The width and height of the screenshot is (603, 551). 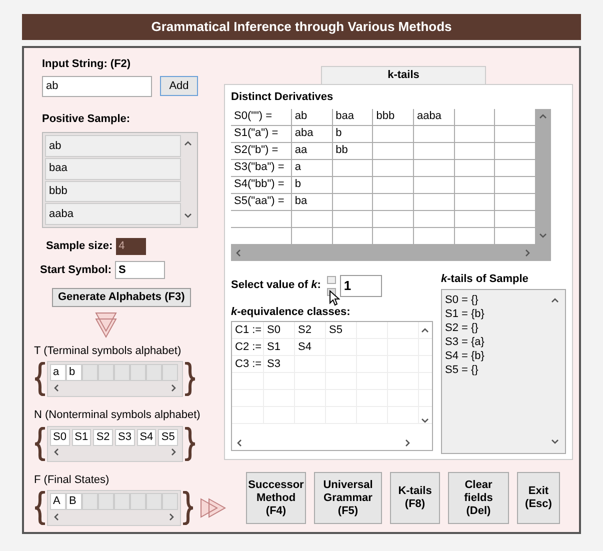 What do you see at coordinates (113, 191) in the screenshot?
I see `list-item: bbb` at bounding box center [113, 191].